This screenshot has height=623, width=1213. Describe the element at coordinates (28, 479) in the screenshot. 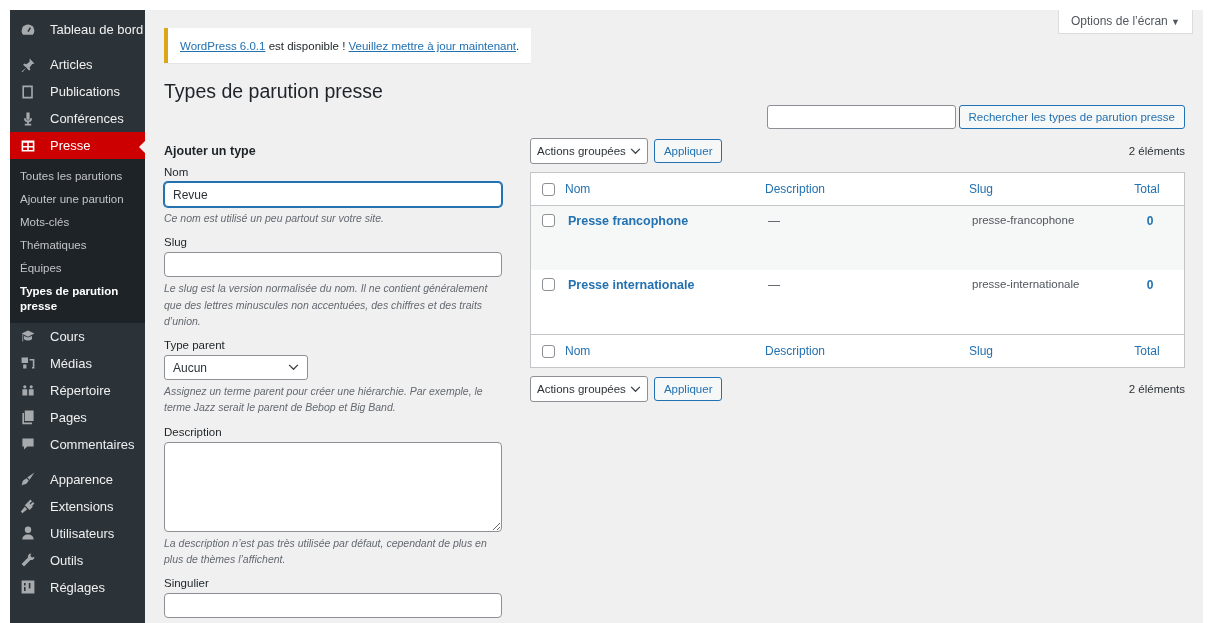

I see `brush-icon` at that location.